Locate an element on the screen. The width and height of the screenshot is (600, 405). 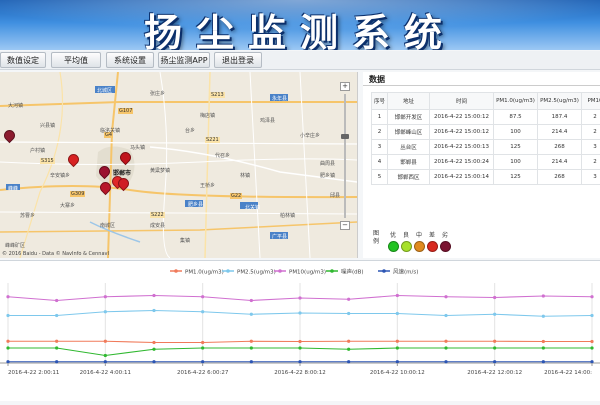
table-row: 4 邯郸县 2016-4-22 15:00:24 100 214.4 2 is located at coordinates (486, 162).